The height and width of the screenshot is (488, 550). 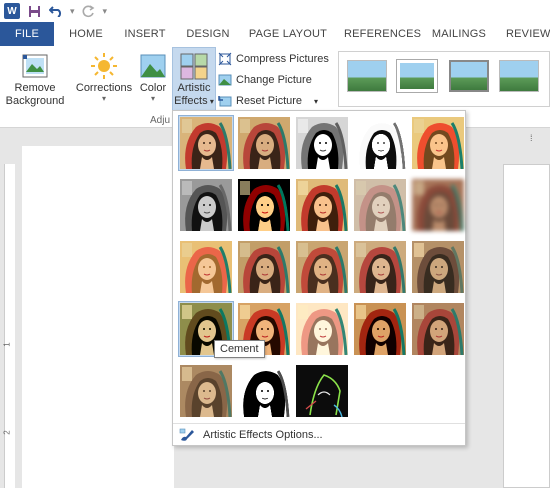 What do you see at coordinates (27, 34) in the screenshot?
I see `tab-file: FILE` at bounding box center [27, 34].